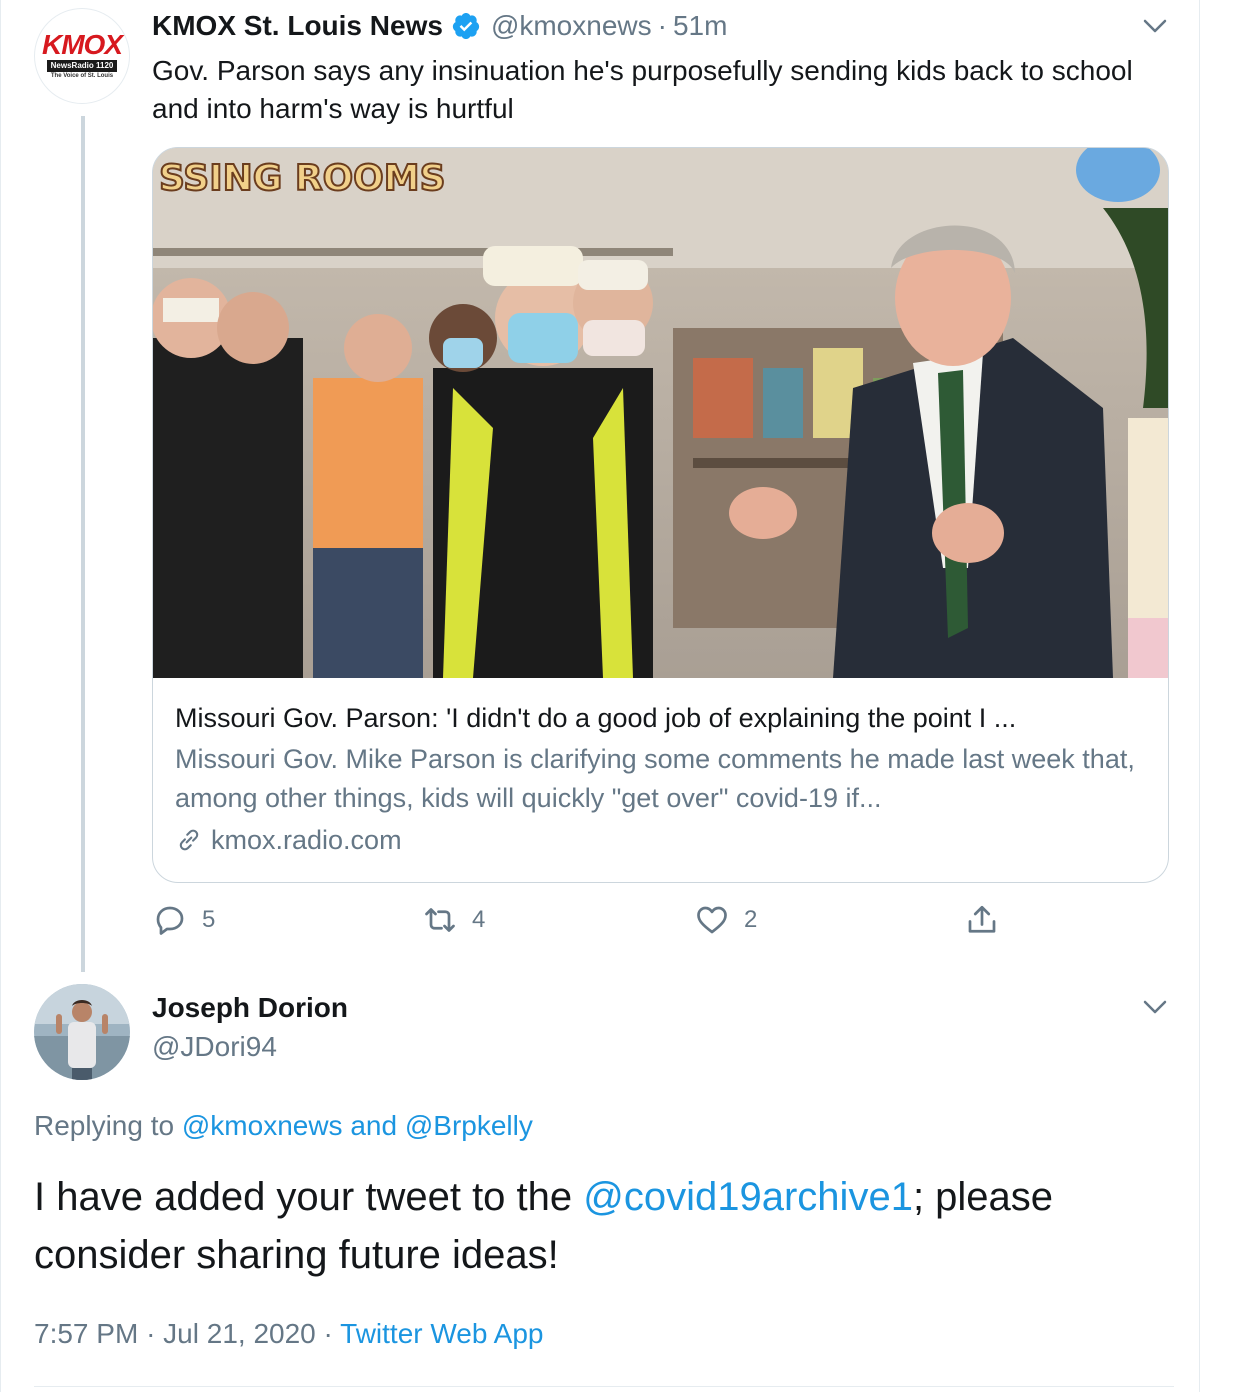  I want to click on tweet-header: KMOX St. Louis News @kmoxnews · 51m, so click(439, 26).